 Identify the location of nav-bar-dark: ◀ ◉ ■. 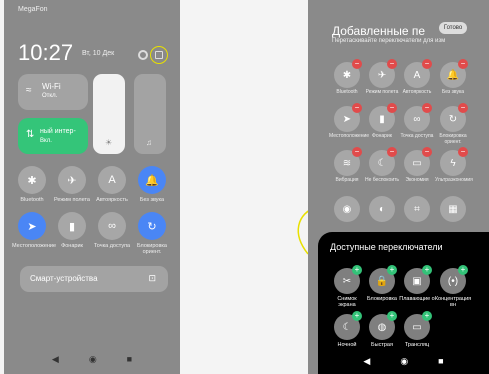
(403, 361).